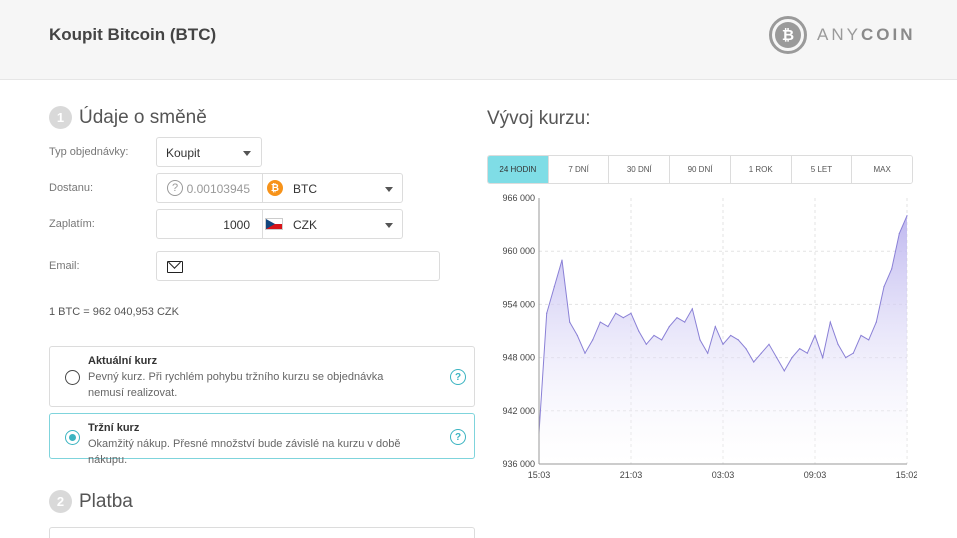 This screenshot has height=538, width=957. I want to click on email-label: Email:, so click(64, 266).